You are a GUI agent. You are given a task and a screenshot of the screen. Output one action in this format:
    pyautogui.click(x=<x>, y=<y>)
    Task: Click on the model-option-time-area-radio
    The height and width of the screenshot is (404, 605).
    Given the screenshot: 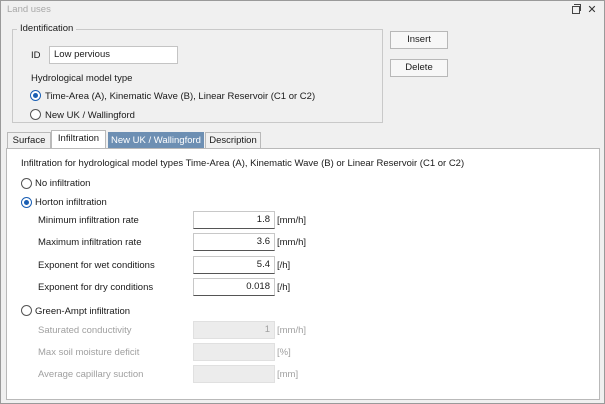 What is the action you would take?
    pyautogui.click(x=35, y=95)
    